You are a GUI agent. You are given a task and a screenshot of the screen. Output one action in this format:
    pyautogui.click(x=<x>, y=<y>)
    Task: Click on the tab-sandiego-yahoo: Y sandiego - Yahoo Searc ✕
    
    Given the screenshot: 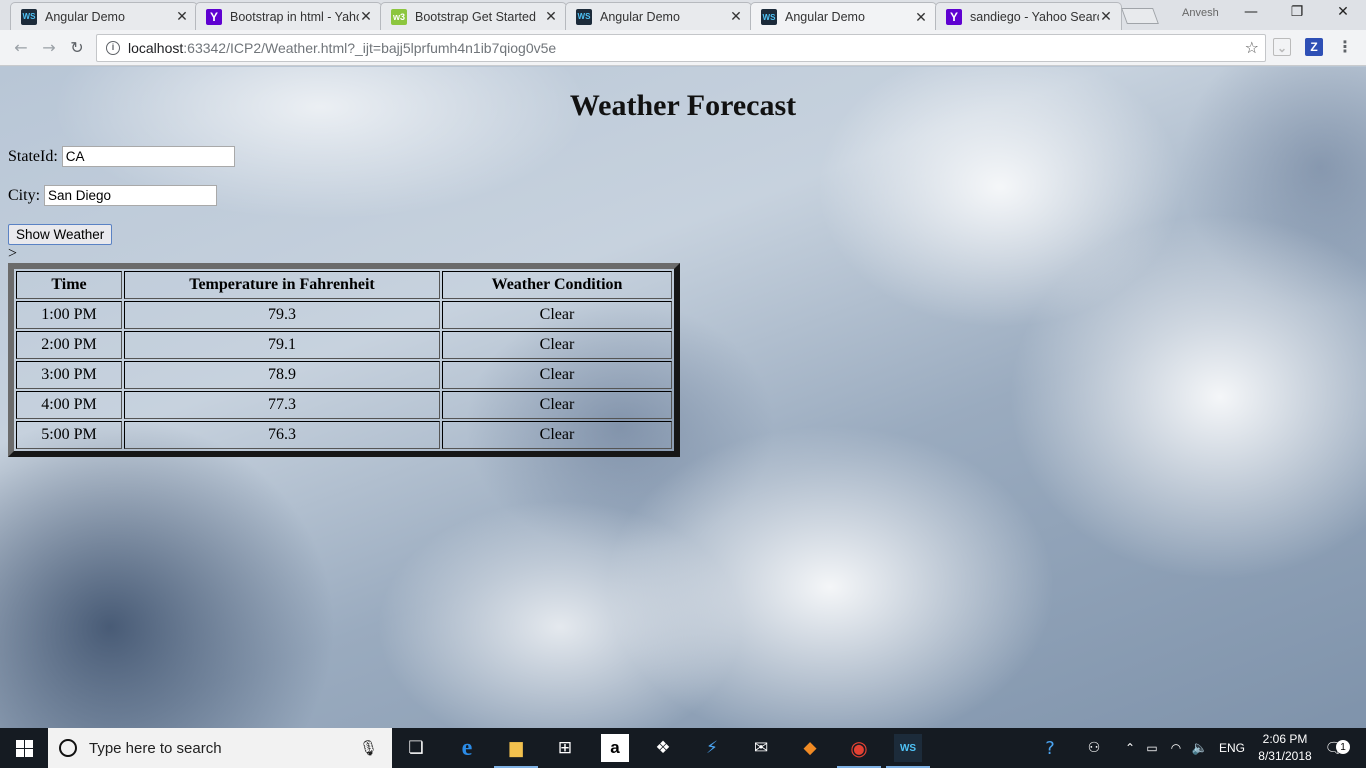 What is the action you would take?
    pyautogui.click(x=1028, y=16)
    